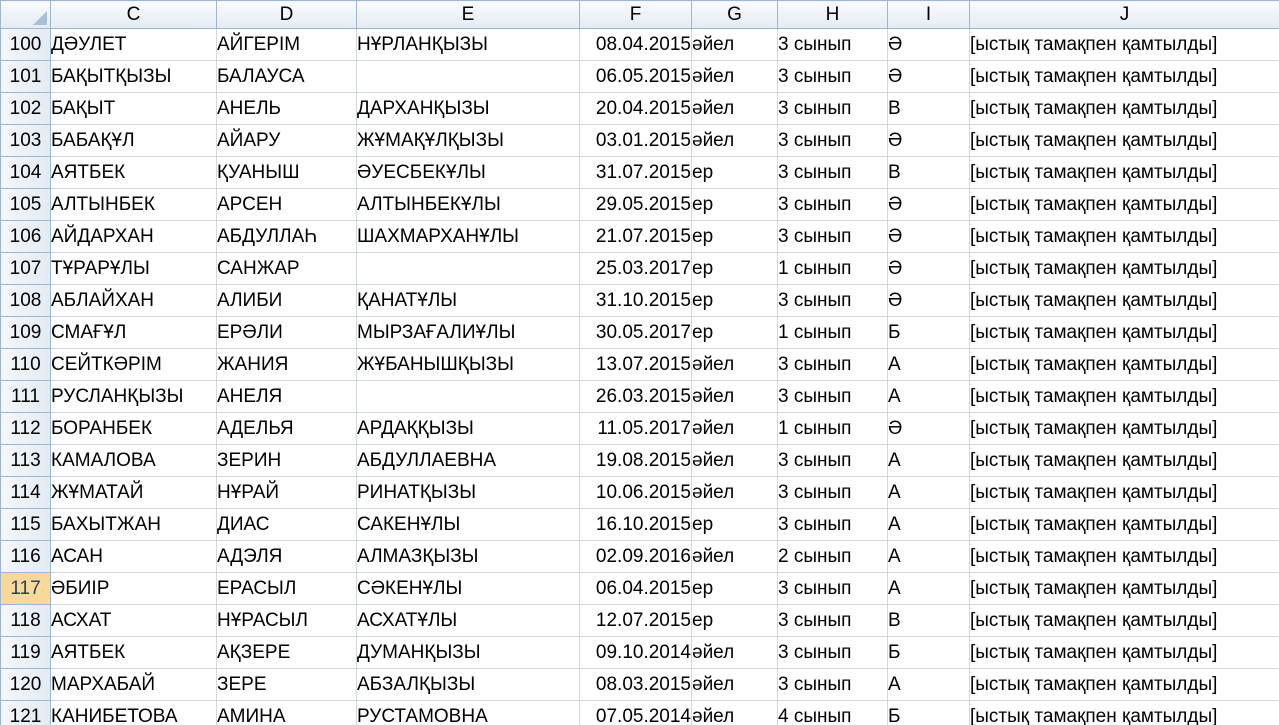 The width and height of the screenshot is (1279, 725). I want to click on cell-f: 06.04.2015, so click(635, 588).